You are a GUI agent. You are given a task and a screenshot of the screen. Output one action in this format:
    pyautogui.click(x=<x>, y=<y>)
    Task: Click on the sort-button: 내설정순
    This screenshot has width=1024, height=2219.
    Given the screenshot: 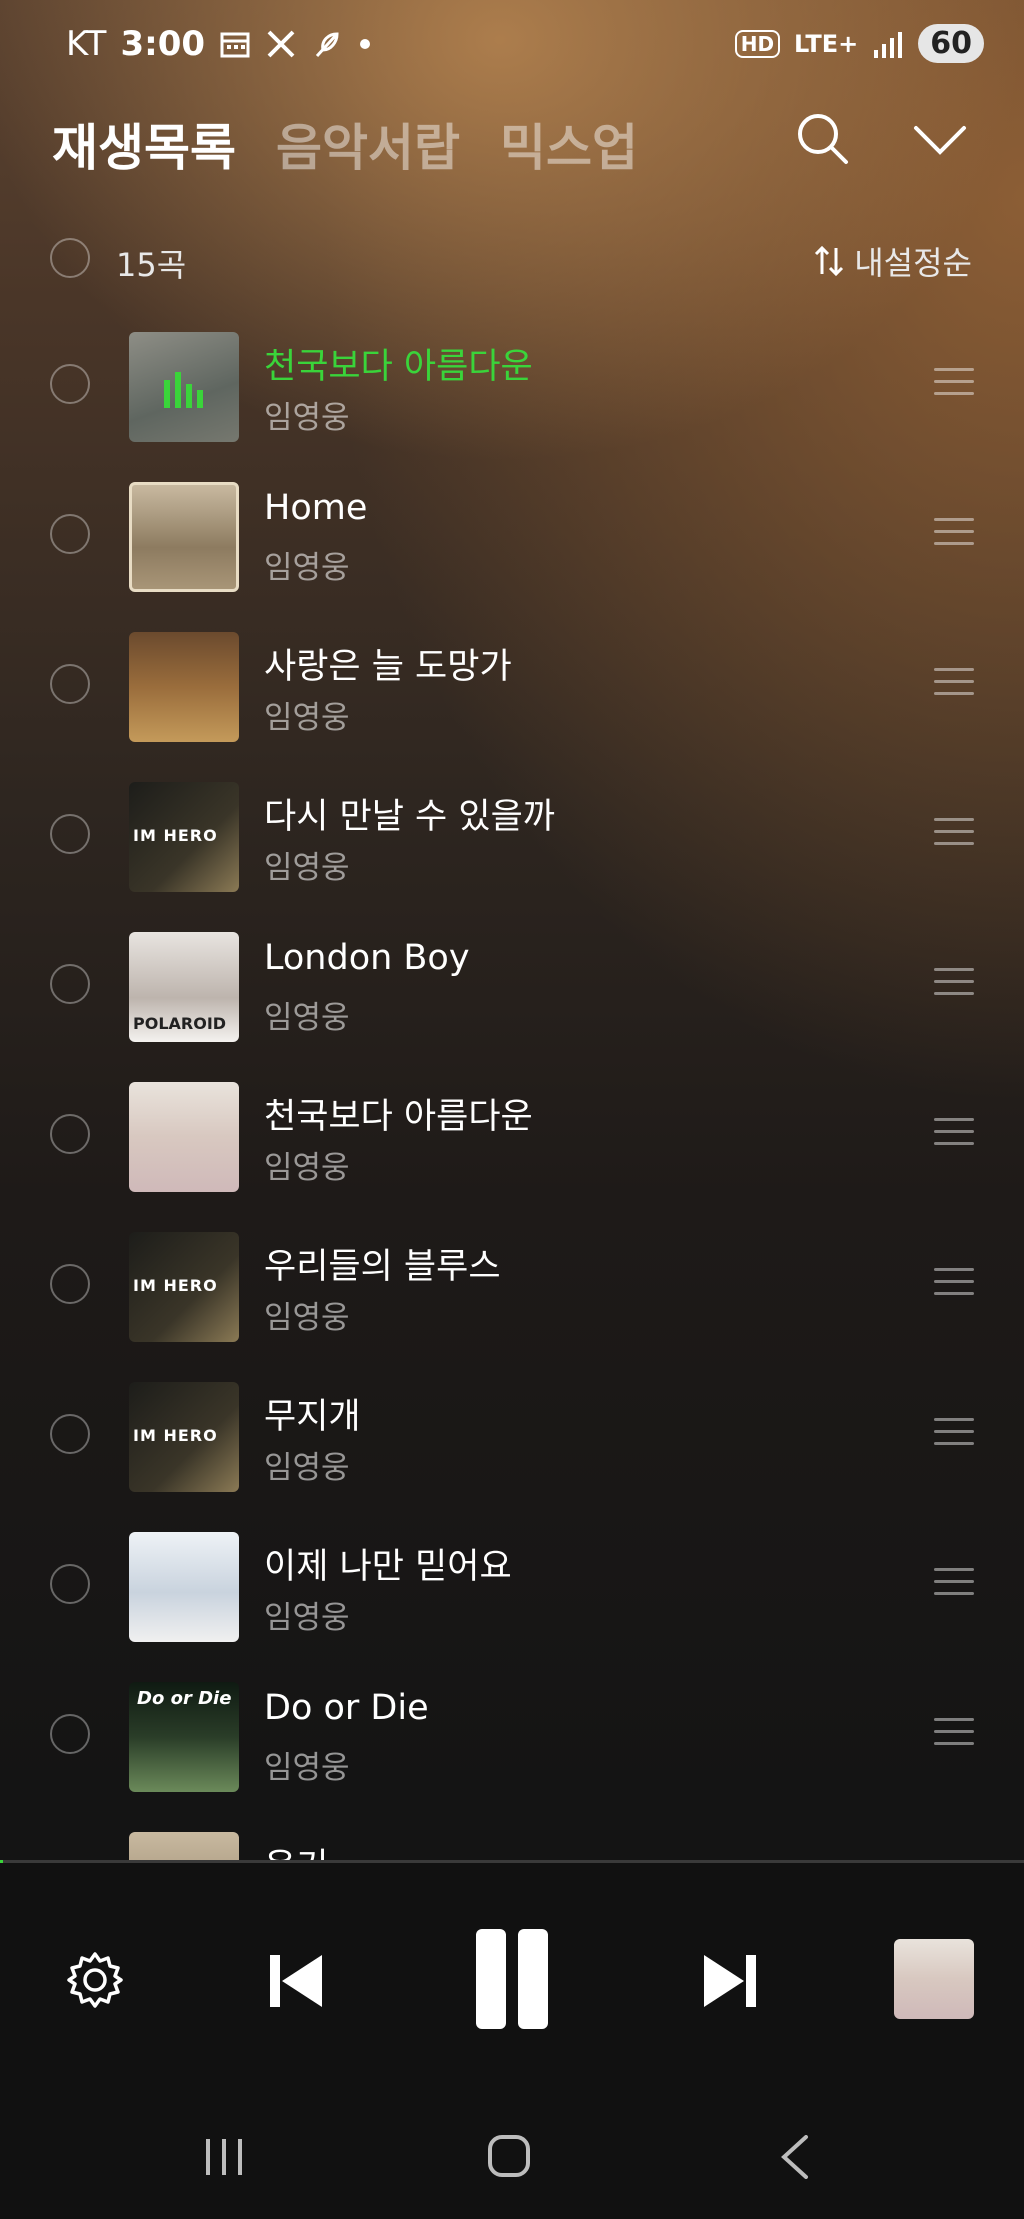 What is the action you would take?
    pyautogui.click(x=892, y=261)
    